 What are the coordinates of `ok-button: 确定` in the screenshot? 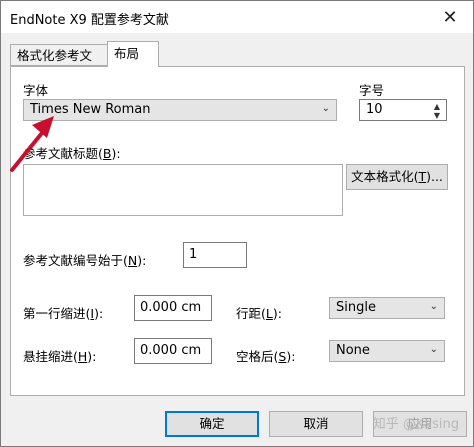 It's located at (212, 424).